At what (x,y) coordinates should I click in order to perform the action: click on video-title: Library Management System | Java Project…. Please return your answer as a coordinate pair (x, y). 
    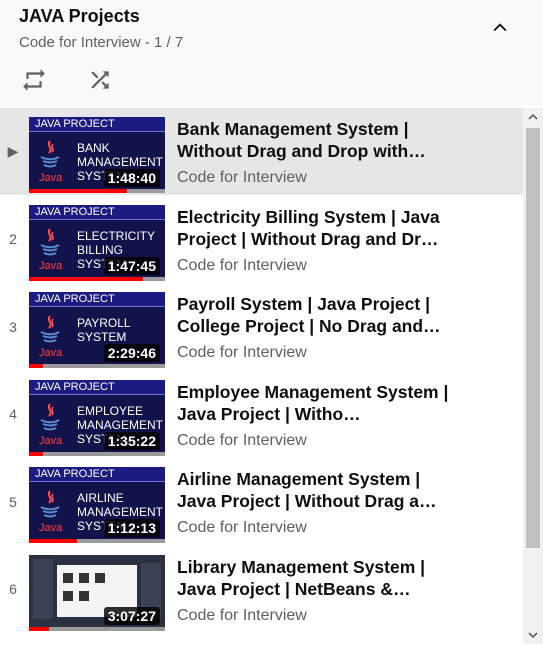
    Looking at the image, I should click on (317, 578).